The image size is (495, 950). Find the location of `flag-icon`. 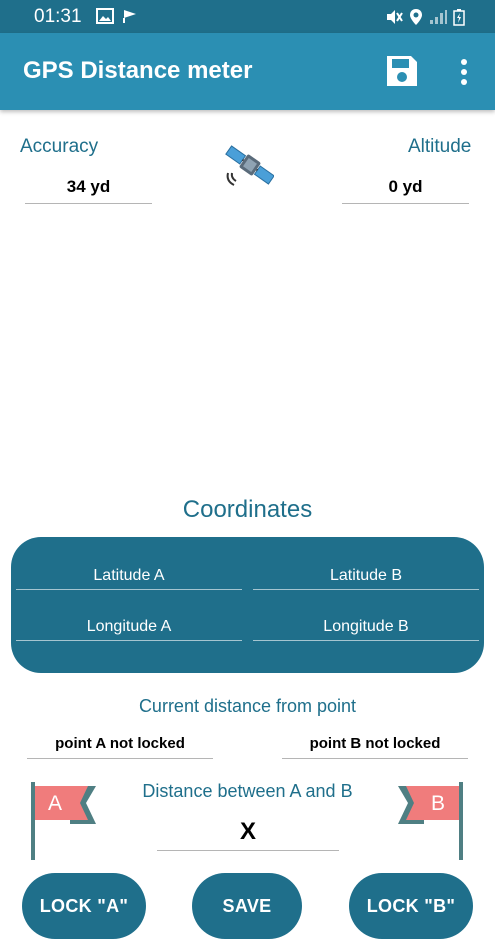

flag-icon is located at coordinates (129, 16).